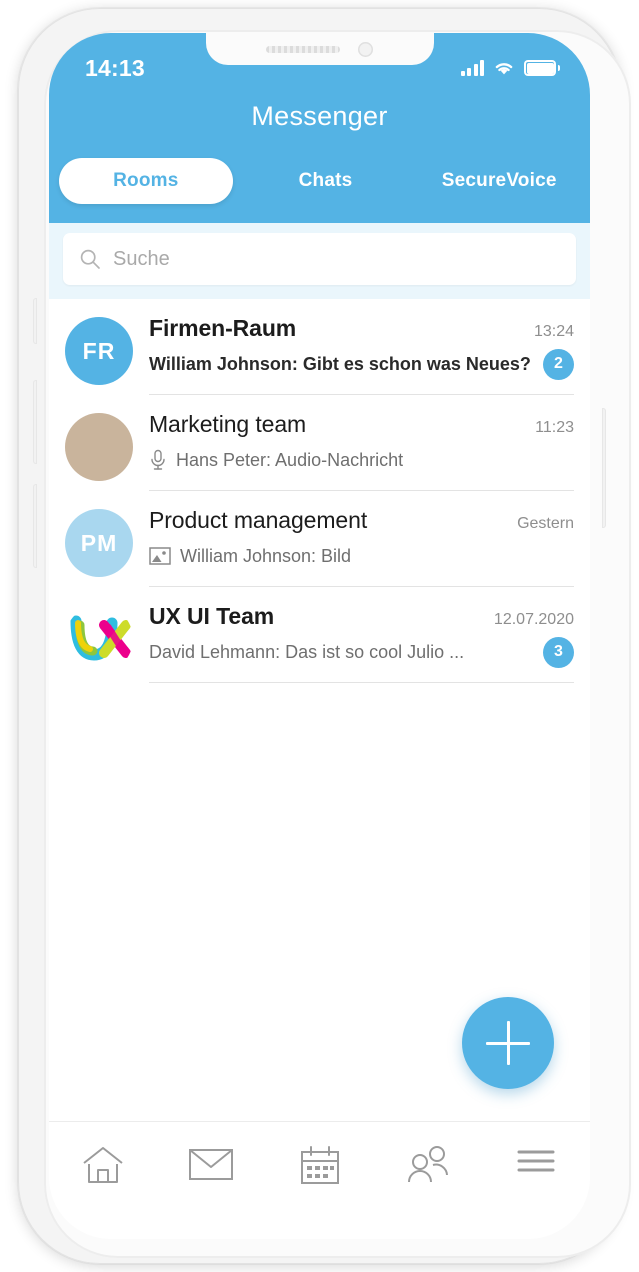 The image size is (639, 1272). Describe the element at coordinates (533, 619) in the screenshot. I see `room-time: 12.07.2020` at that location.